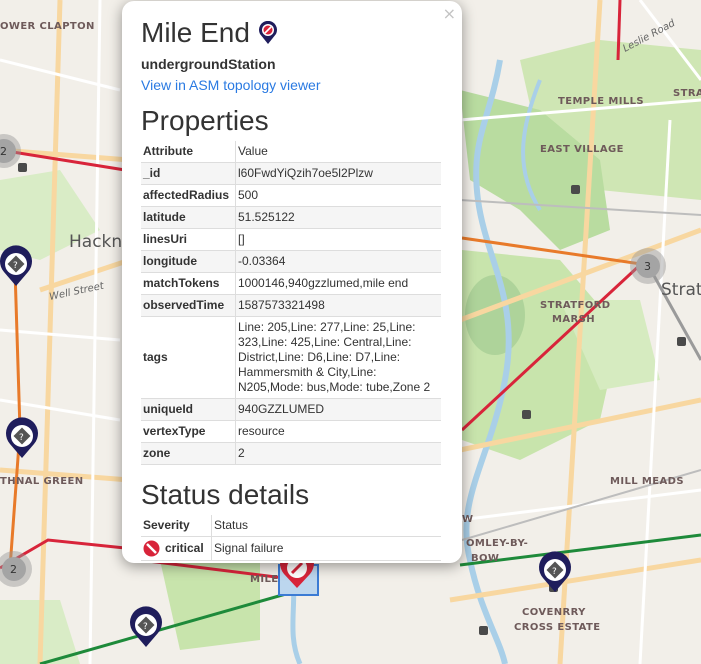  I want to click on property-key: vertexType, so click(188, 431).